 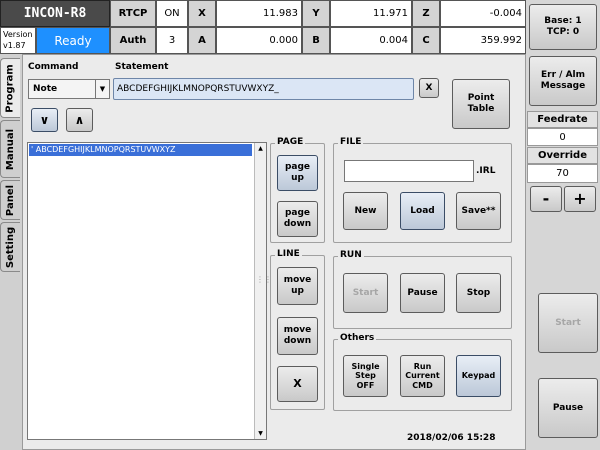 I want to click on run-pause-button: Pause, so click(x=422, y=293).